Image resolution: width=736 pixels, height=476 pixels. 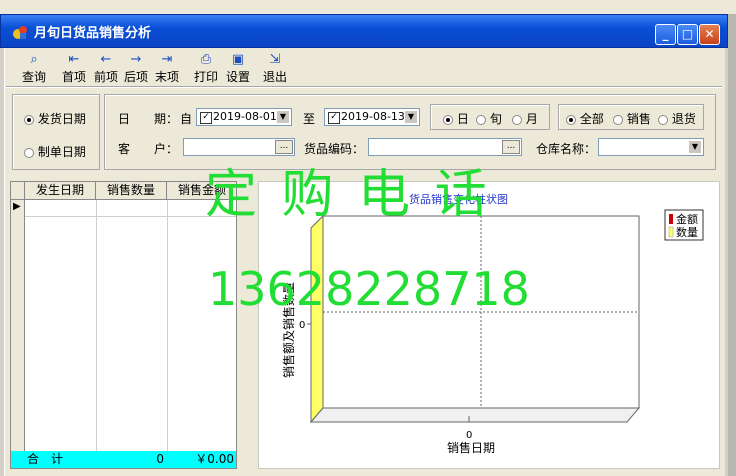 What do you see at coordinates (34, 68) in the screenshot?
I see `toolbar-button-0: ⌕ 查询` at bounding box center [34, 68].